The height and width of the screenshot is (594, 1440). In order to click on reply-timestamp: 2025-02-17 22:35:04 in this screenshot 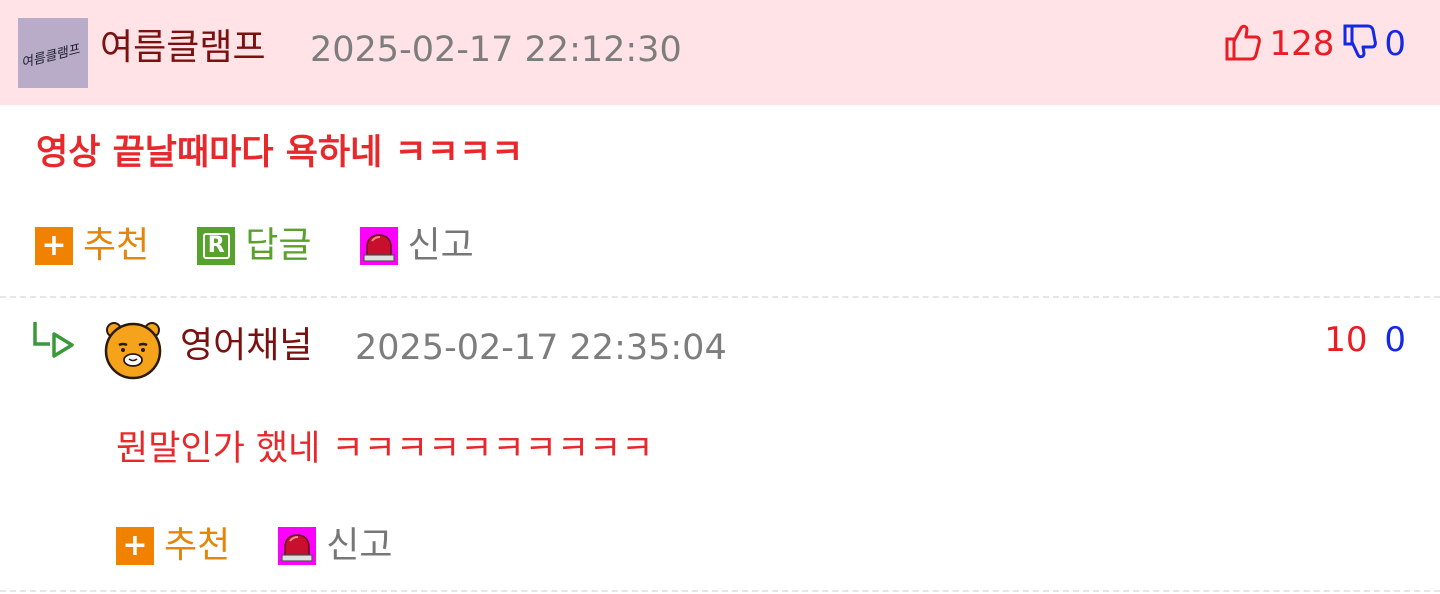, I will do `click(541, 348)`.